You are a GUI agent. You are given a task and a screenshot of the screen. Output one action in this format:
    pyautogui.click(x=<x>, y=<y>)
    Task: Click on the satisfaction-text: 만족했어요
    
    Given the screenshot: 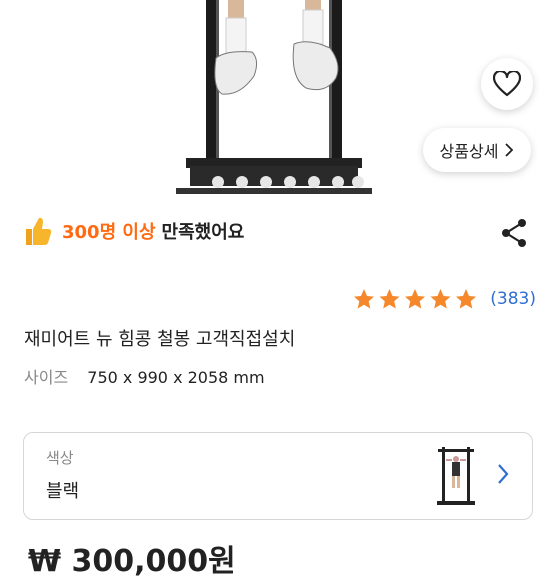 What is the action you would take?
    pyautogui.click(x=203, y=232)
    